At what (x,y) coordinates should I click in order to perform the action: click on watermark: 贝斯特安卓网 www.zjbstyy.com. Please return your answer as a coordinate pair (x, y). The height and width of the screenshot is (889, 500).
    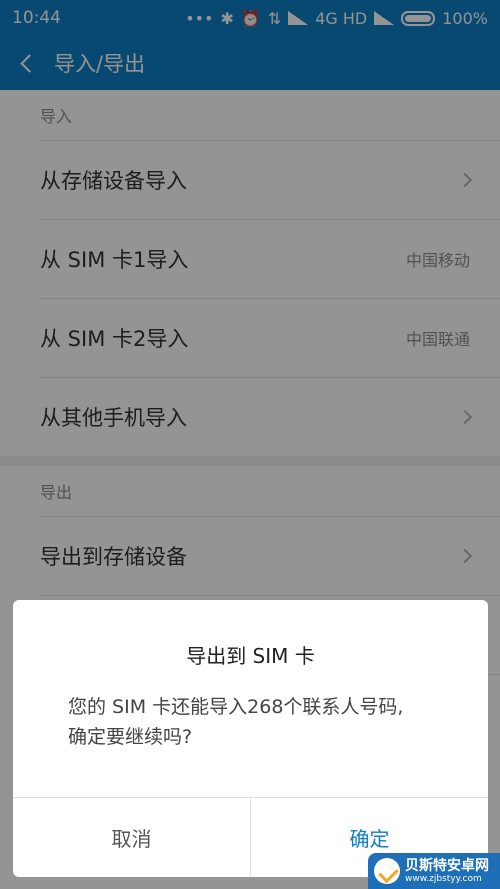
    Looking at the image, I should click on (434, 871).